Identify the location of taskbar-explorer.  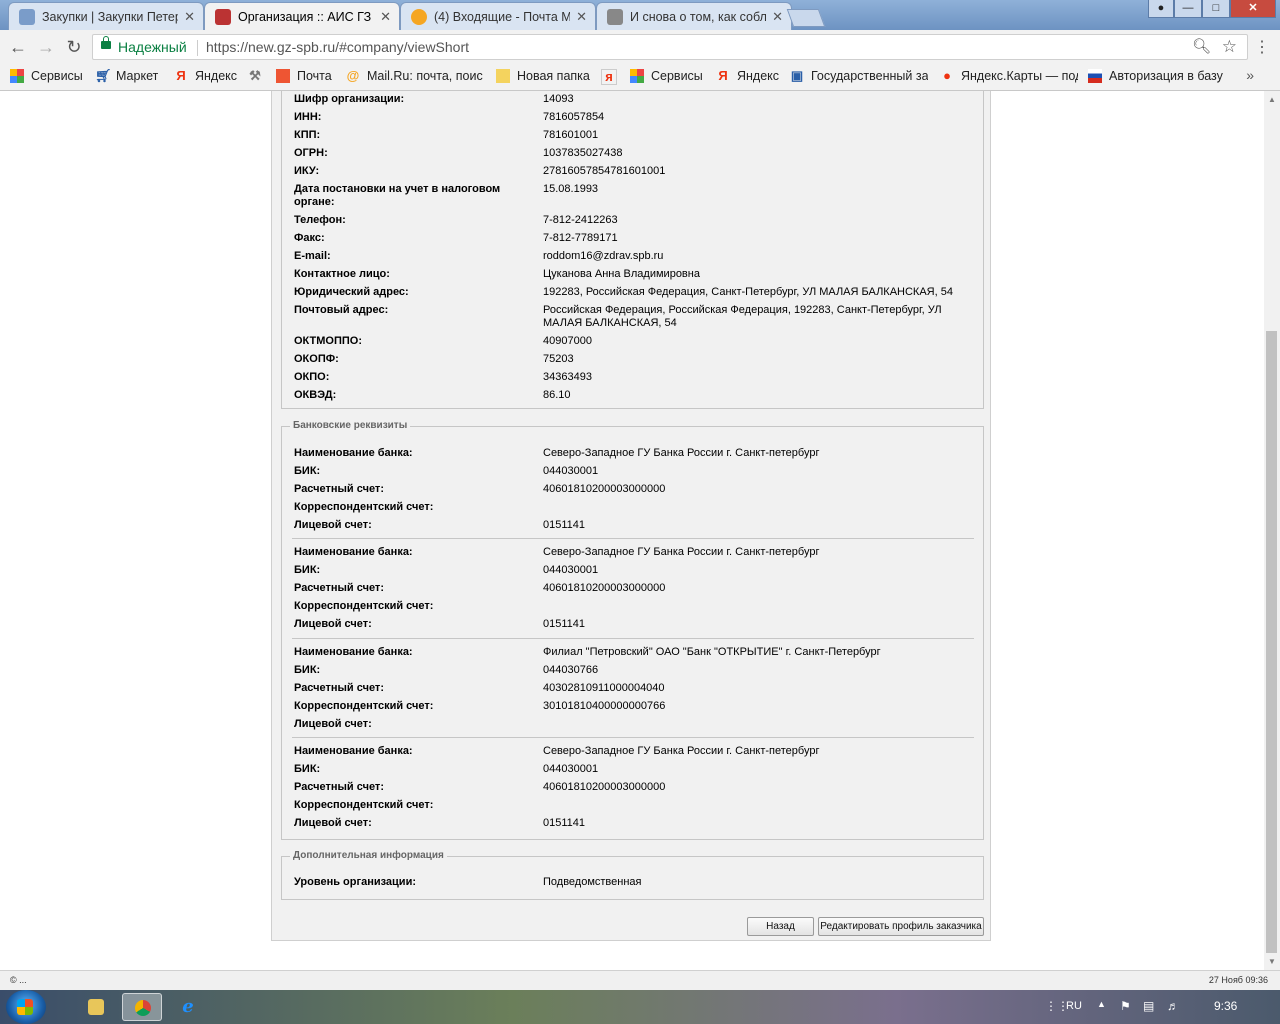
(96, 1007).